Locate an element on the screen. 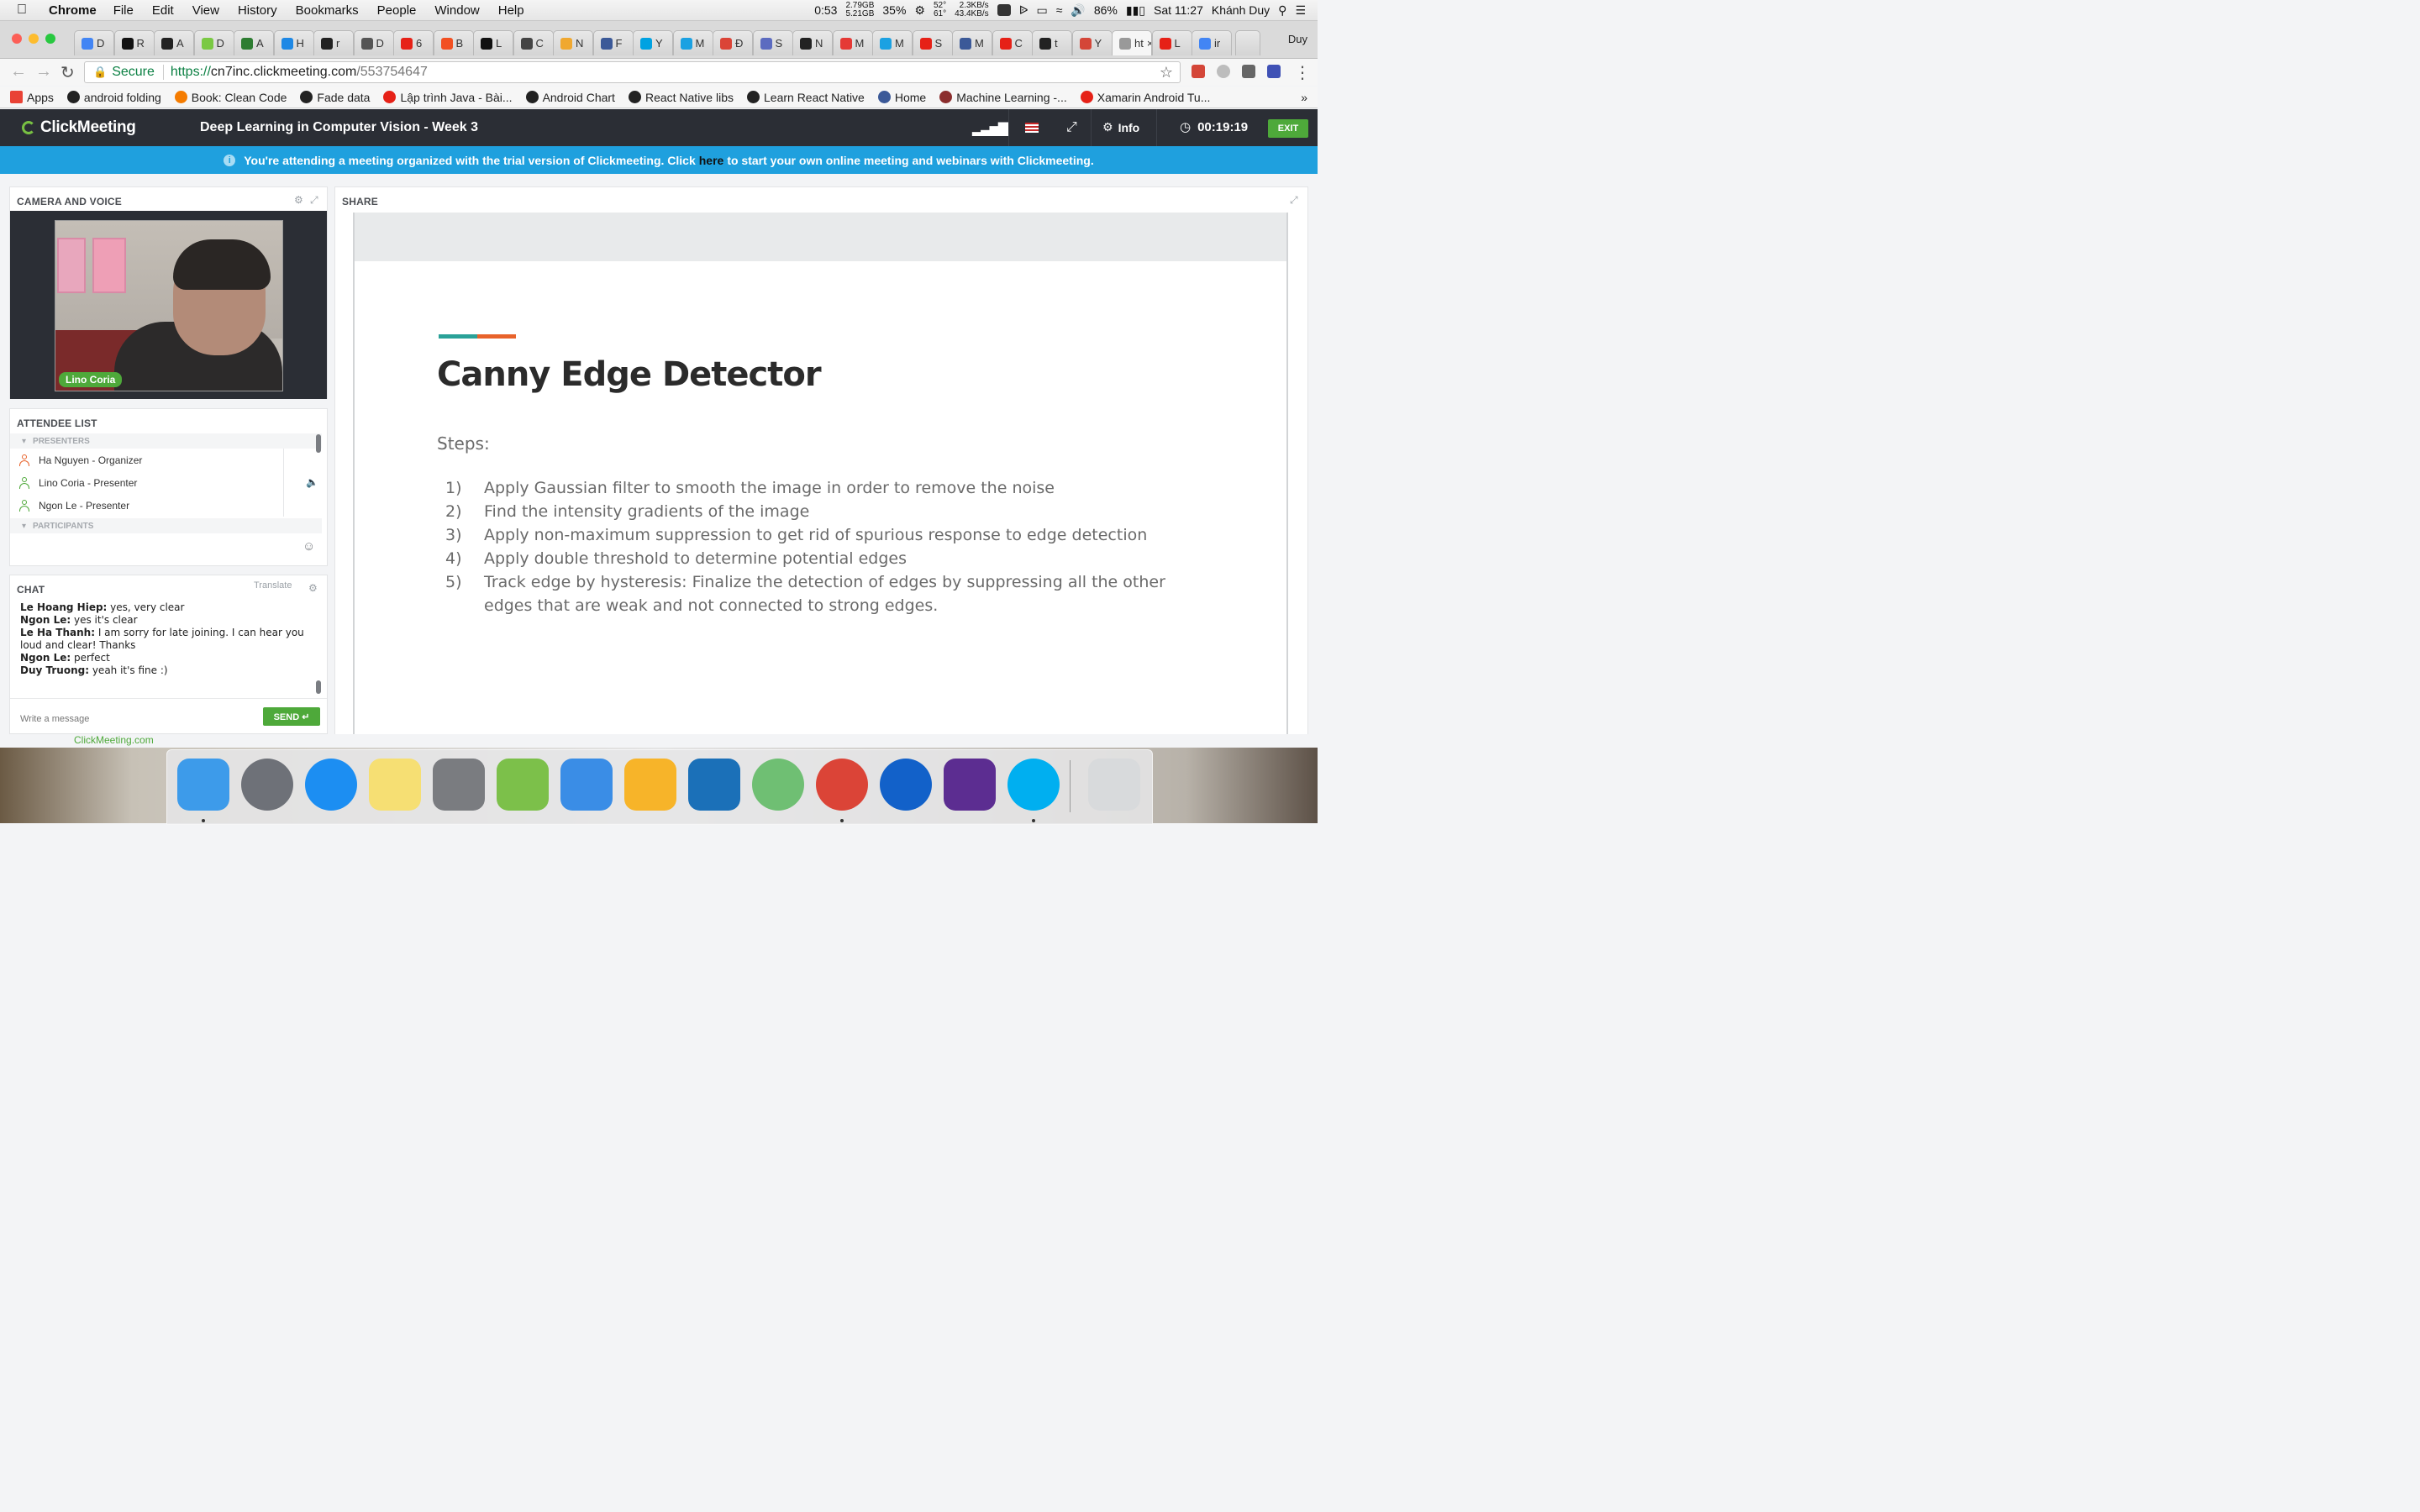  extension-icon is located at coordinates (1224, 71).